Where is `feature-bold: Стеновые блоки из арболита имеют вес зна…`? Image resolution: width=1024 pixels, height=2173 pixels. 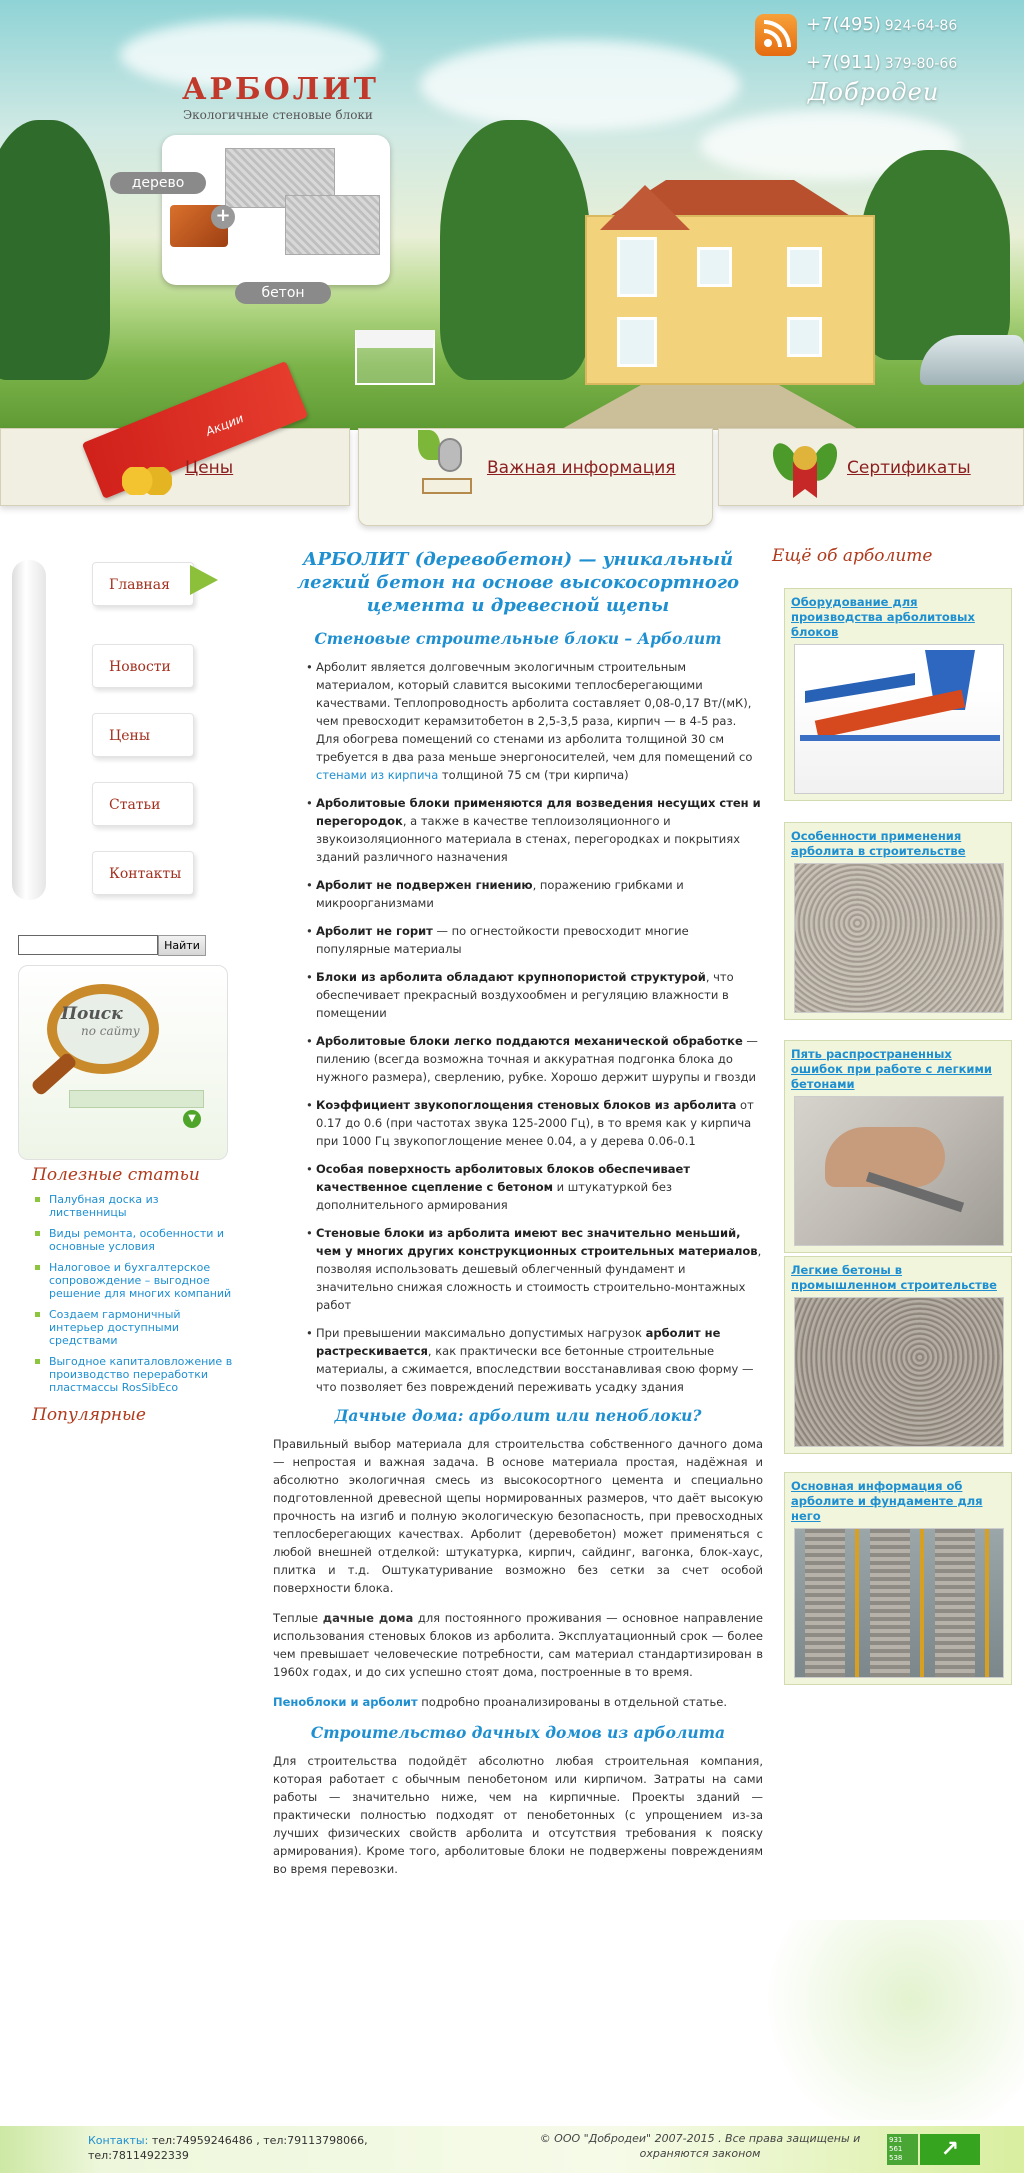
feature-bold: Стеновые блоки из арболита имеют вес зна… is located at coordinates (537, 1242).